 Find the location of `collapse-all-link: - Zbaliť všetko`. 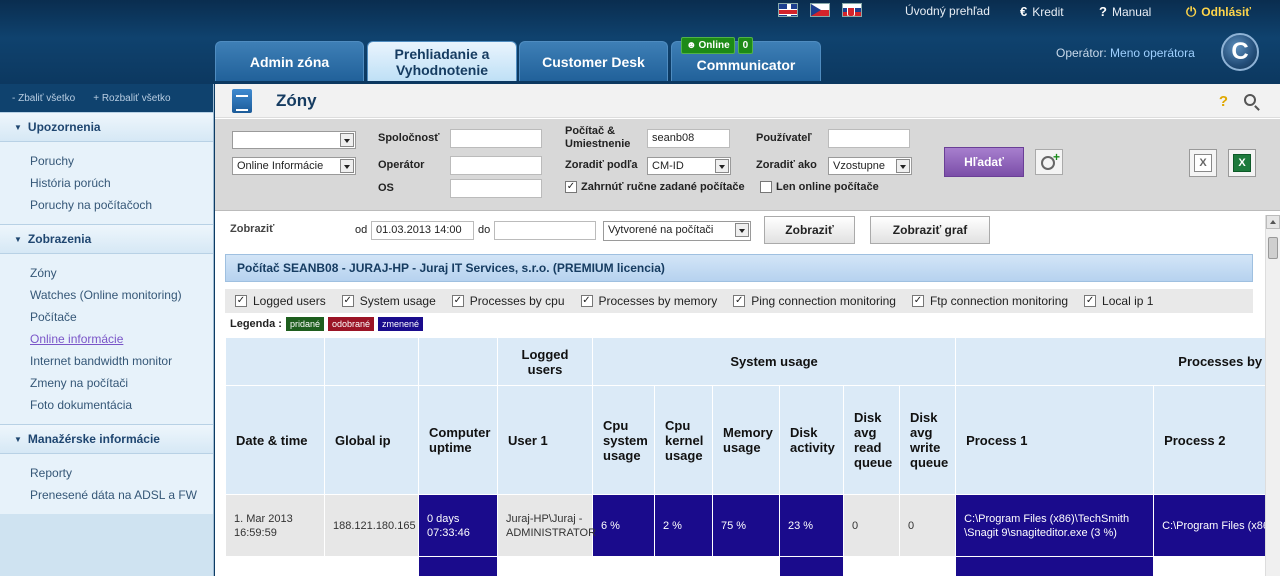

collapse-all-link: - Zbaliť všetko is located at coordinates (43, 98).